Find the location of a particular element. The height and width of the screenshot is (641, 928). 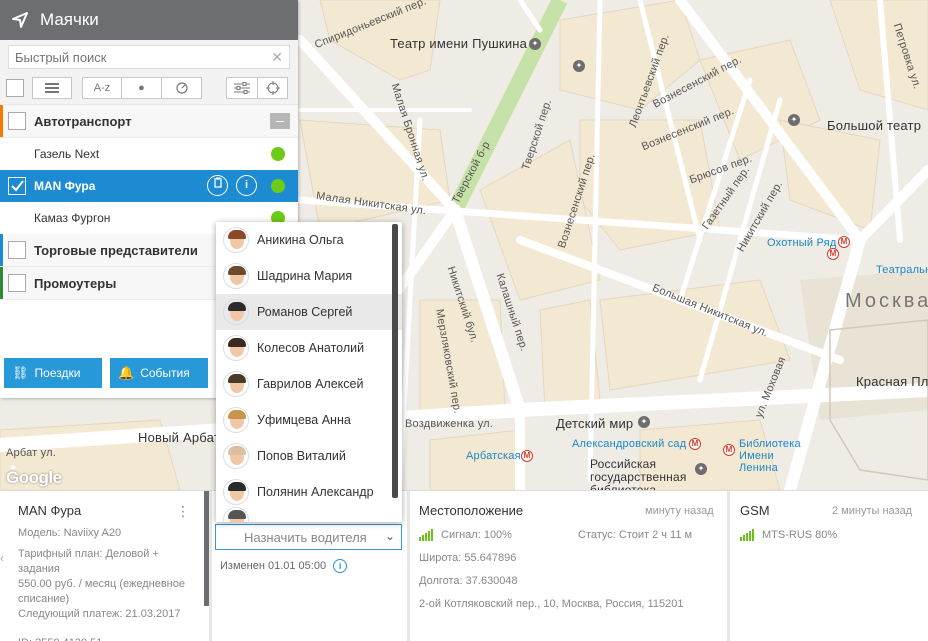

map-label: Александровский сад is located at coordinates (629, 444).